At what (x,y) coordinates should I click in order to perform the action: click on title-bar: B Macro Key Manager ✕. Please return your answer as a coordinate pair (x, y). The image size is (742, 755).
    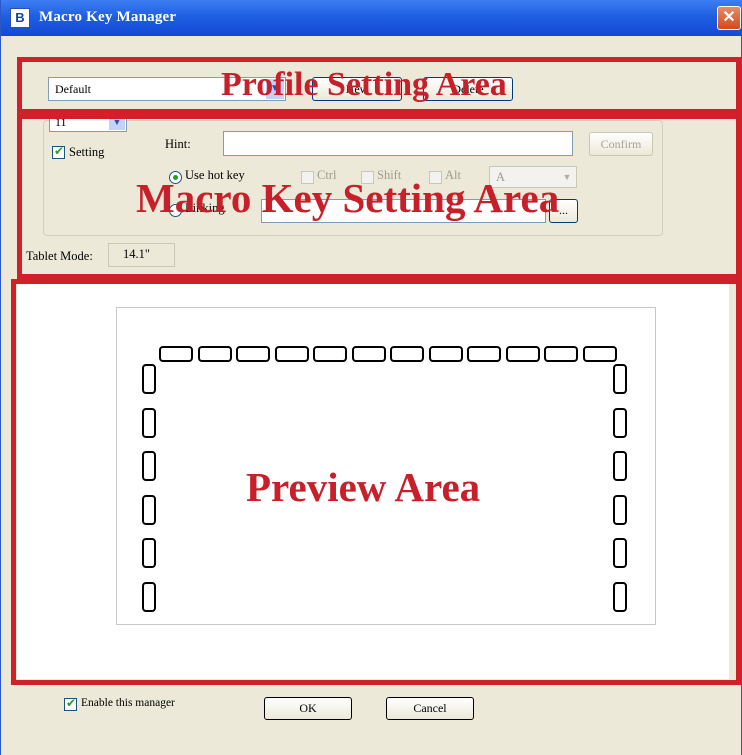
    Looking at the image, I should click on (371, 18).